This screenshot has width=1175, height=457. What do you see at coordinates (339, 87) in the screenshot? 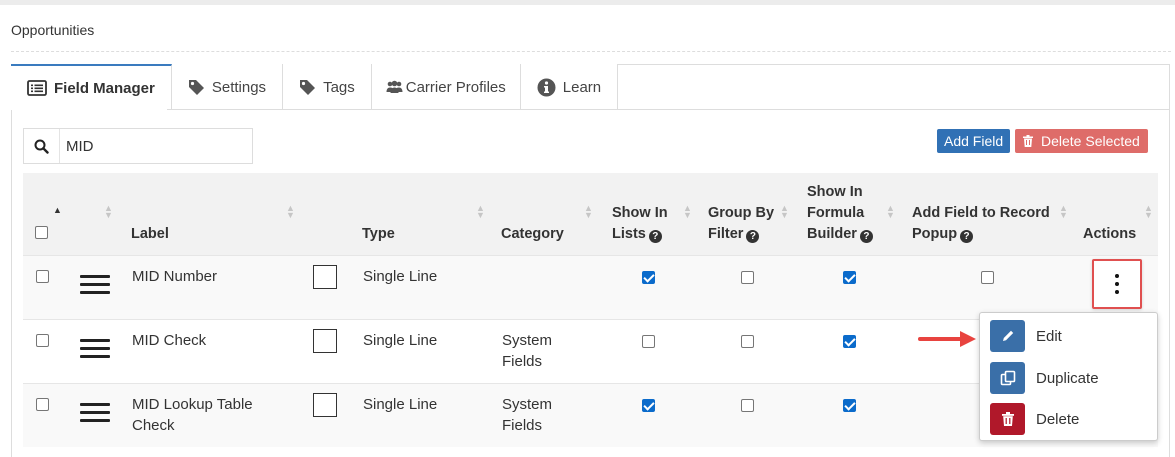
I see `tab-label: Tags` at bounding box center [339, 87].